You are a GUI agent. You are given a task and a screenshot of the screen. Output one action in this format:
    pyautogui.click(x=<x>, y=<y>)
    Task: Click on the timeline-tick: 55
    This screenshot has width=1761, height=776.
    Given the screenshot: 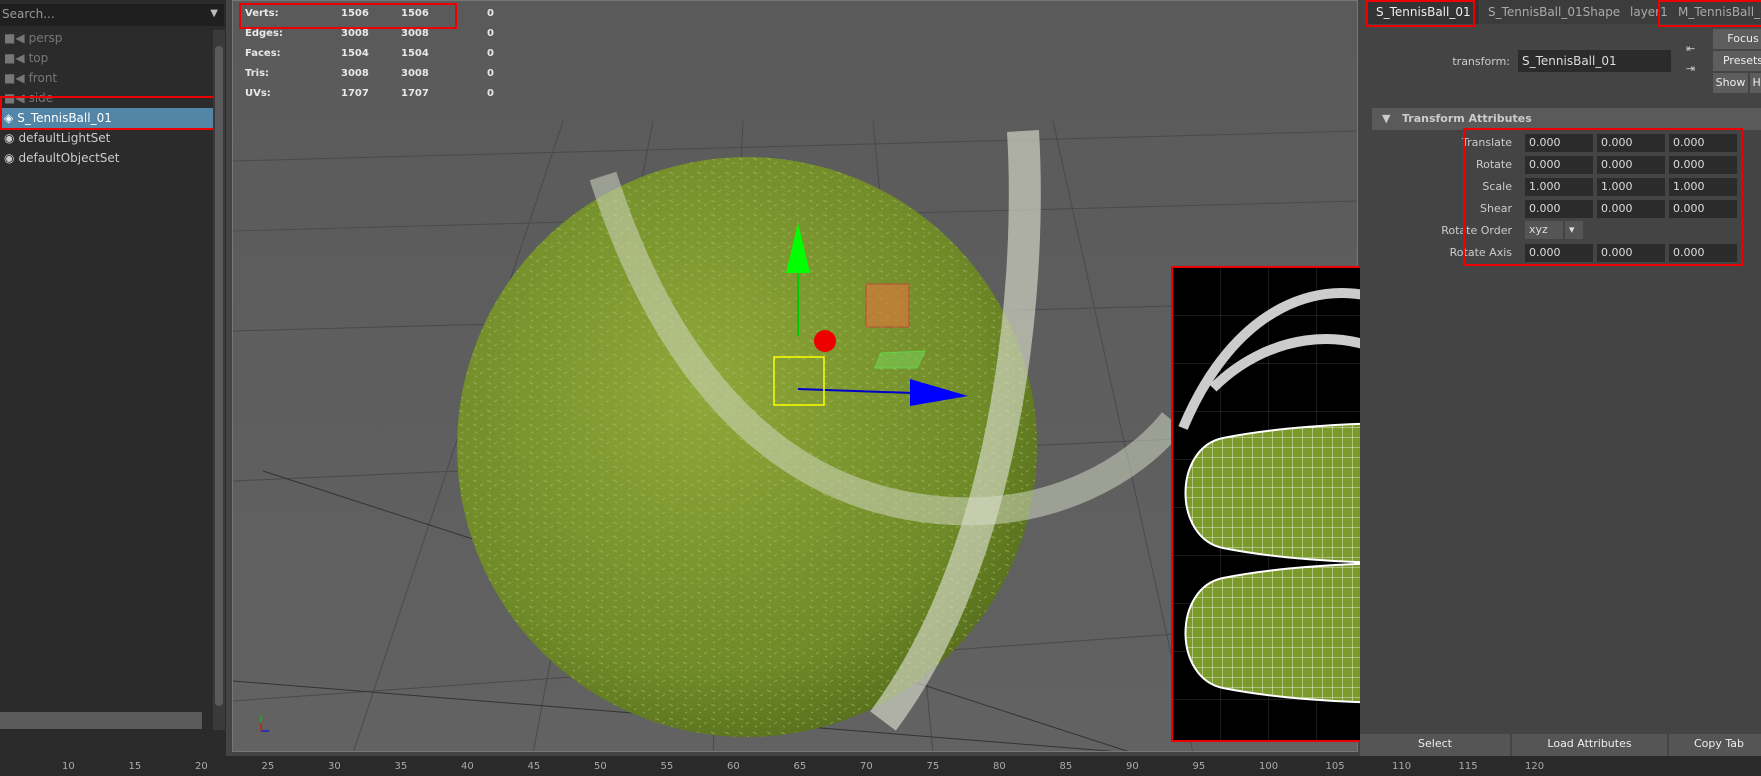 What is the action you would take?
    pyautogui.click(x=667, y=766)
    